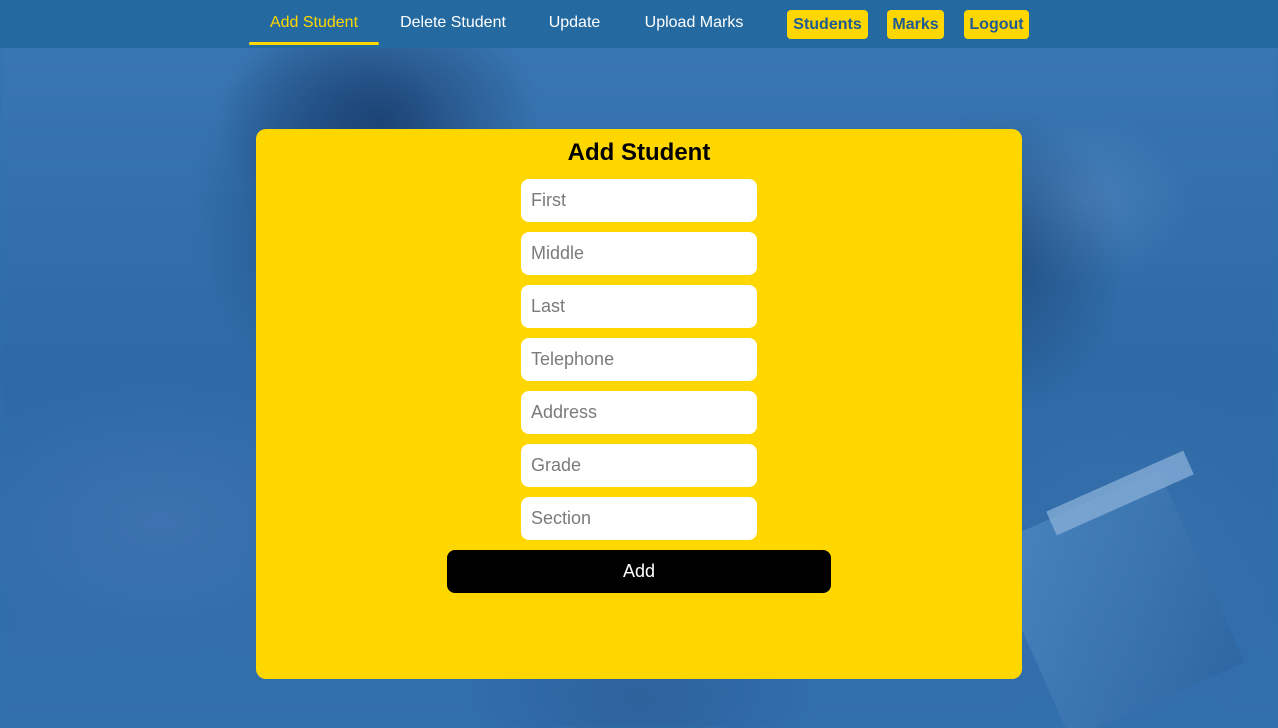 Image resolution: width=1278 pixels, height=728 pixels. I want to click on marks-button: Marks, so click(915, 24).